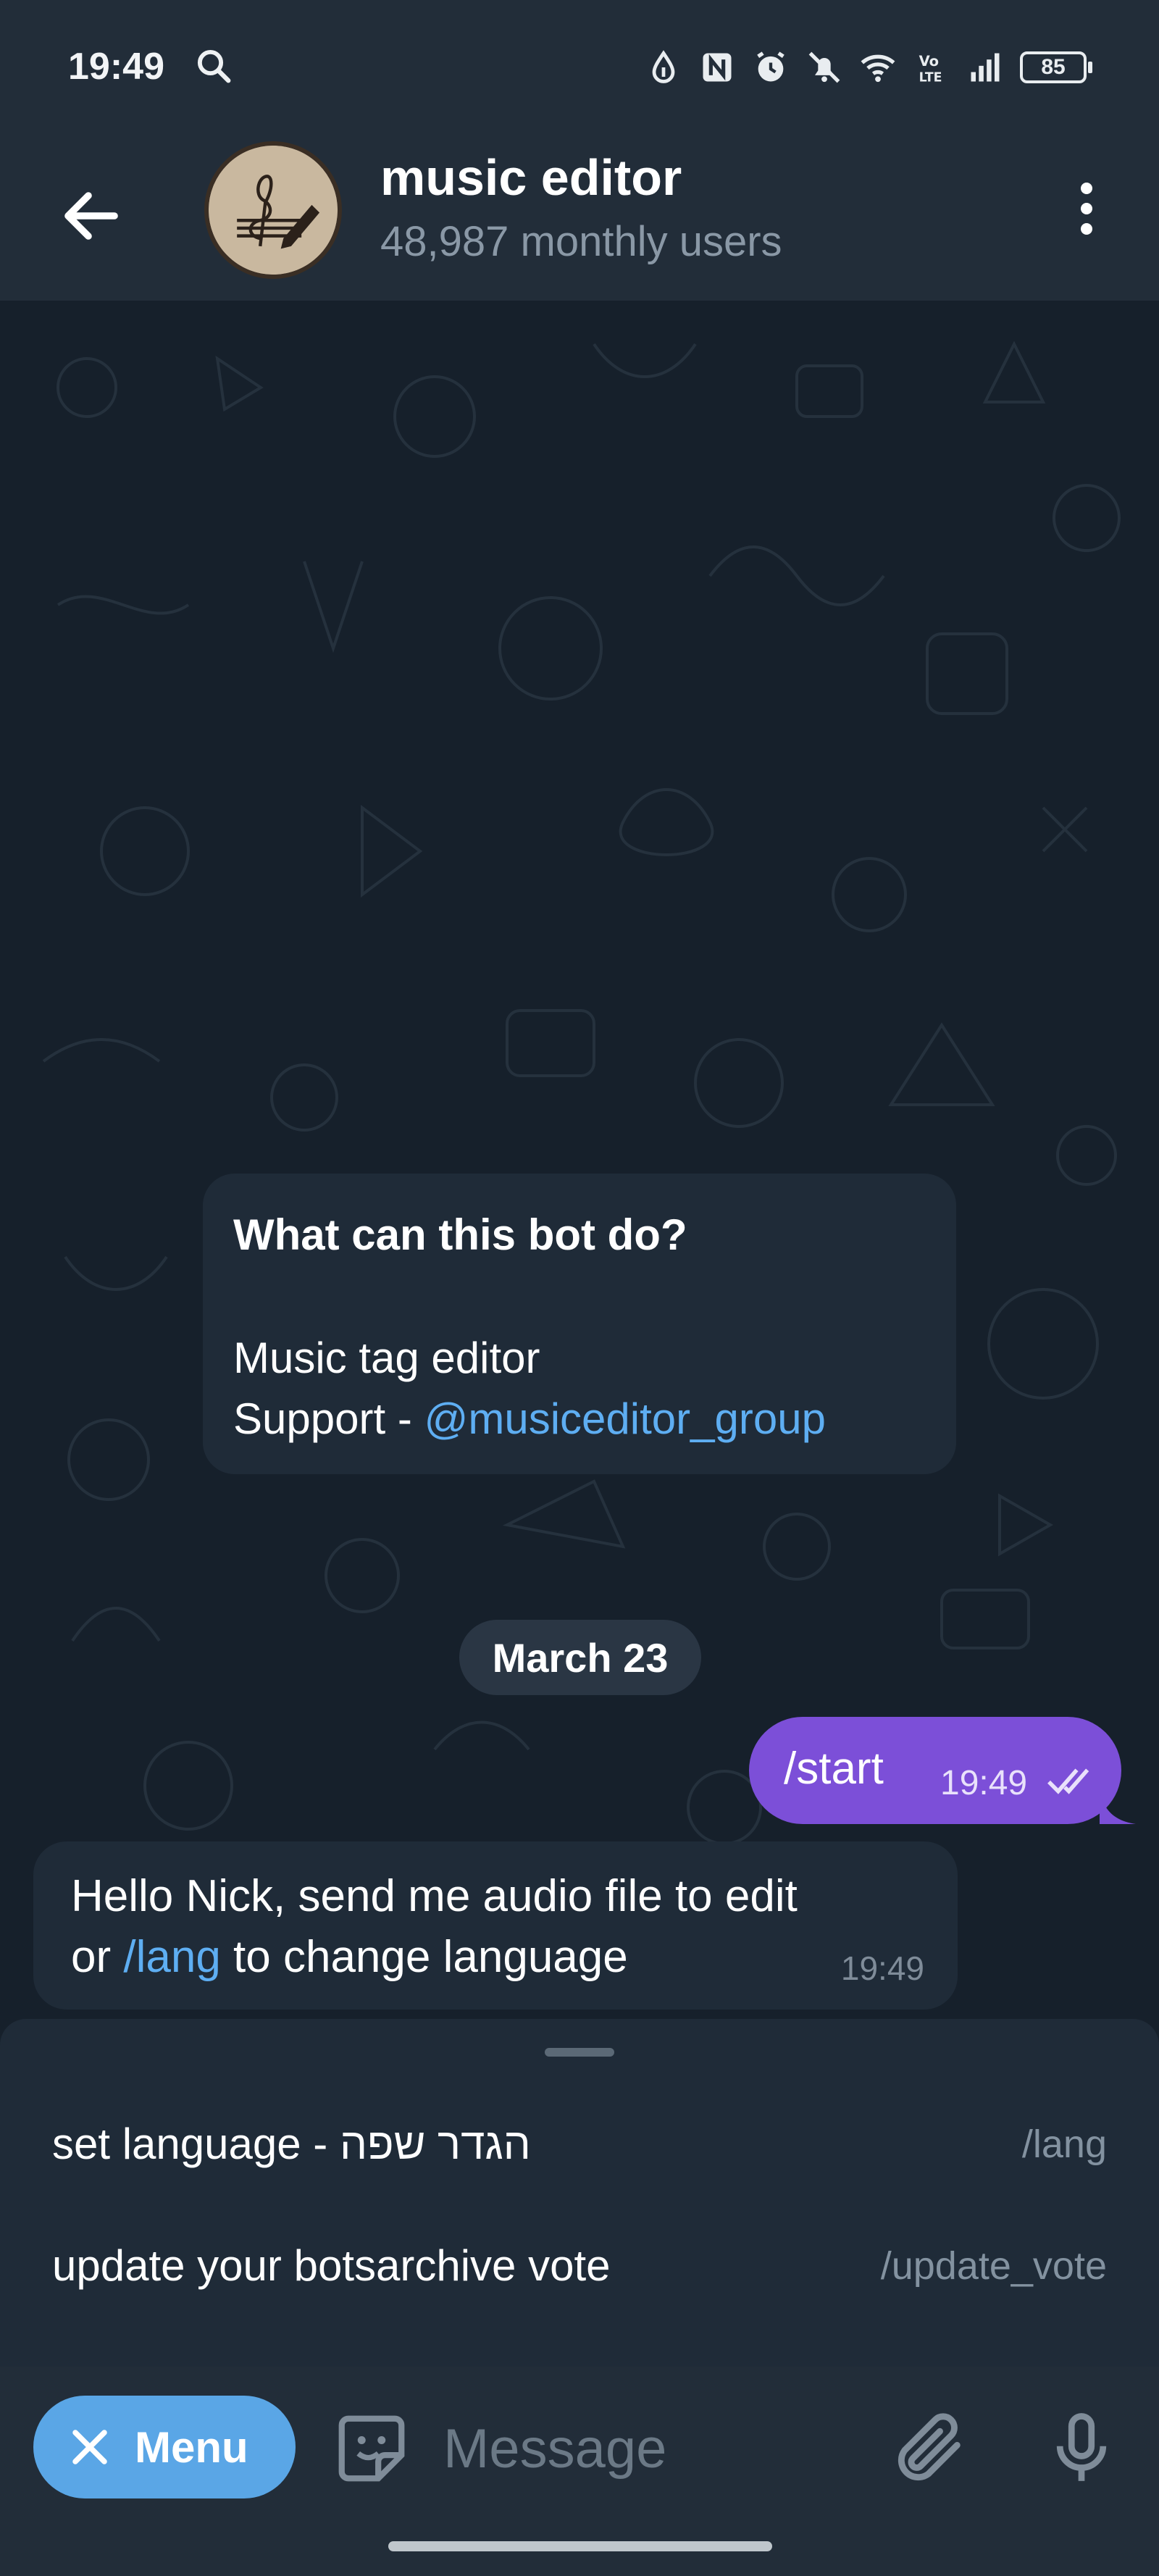 This screenshot has height=2576, width=1159. What do you see at coordinates (97, 1957) in the screenshot?
I see `incoming-text-prefix: or` at bounding box center [97, 1957].